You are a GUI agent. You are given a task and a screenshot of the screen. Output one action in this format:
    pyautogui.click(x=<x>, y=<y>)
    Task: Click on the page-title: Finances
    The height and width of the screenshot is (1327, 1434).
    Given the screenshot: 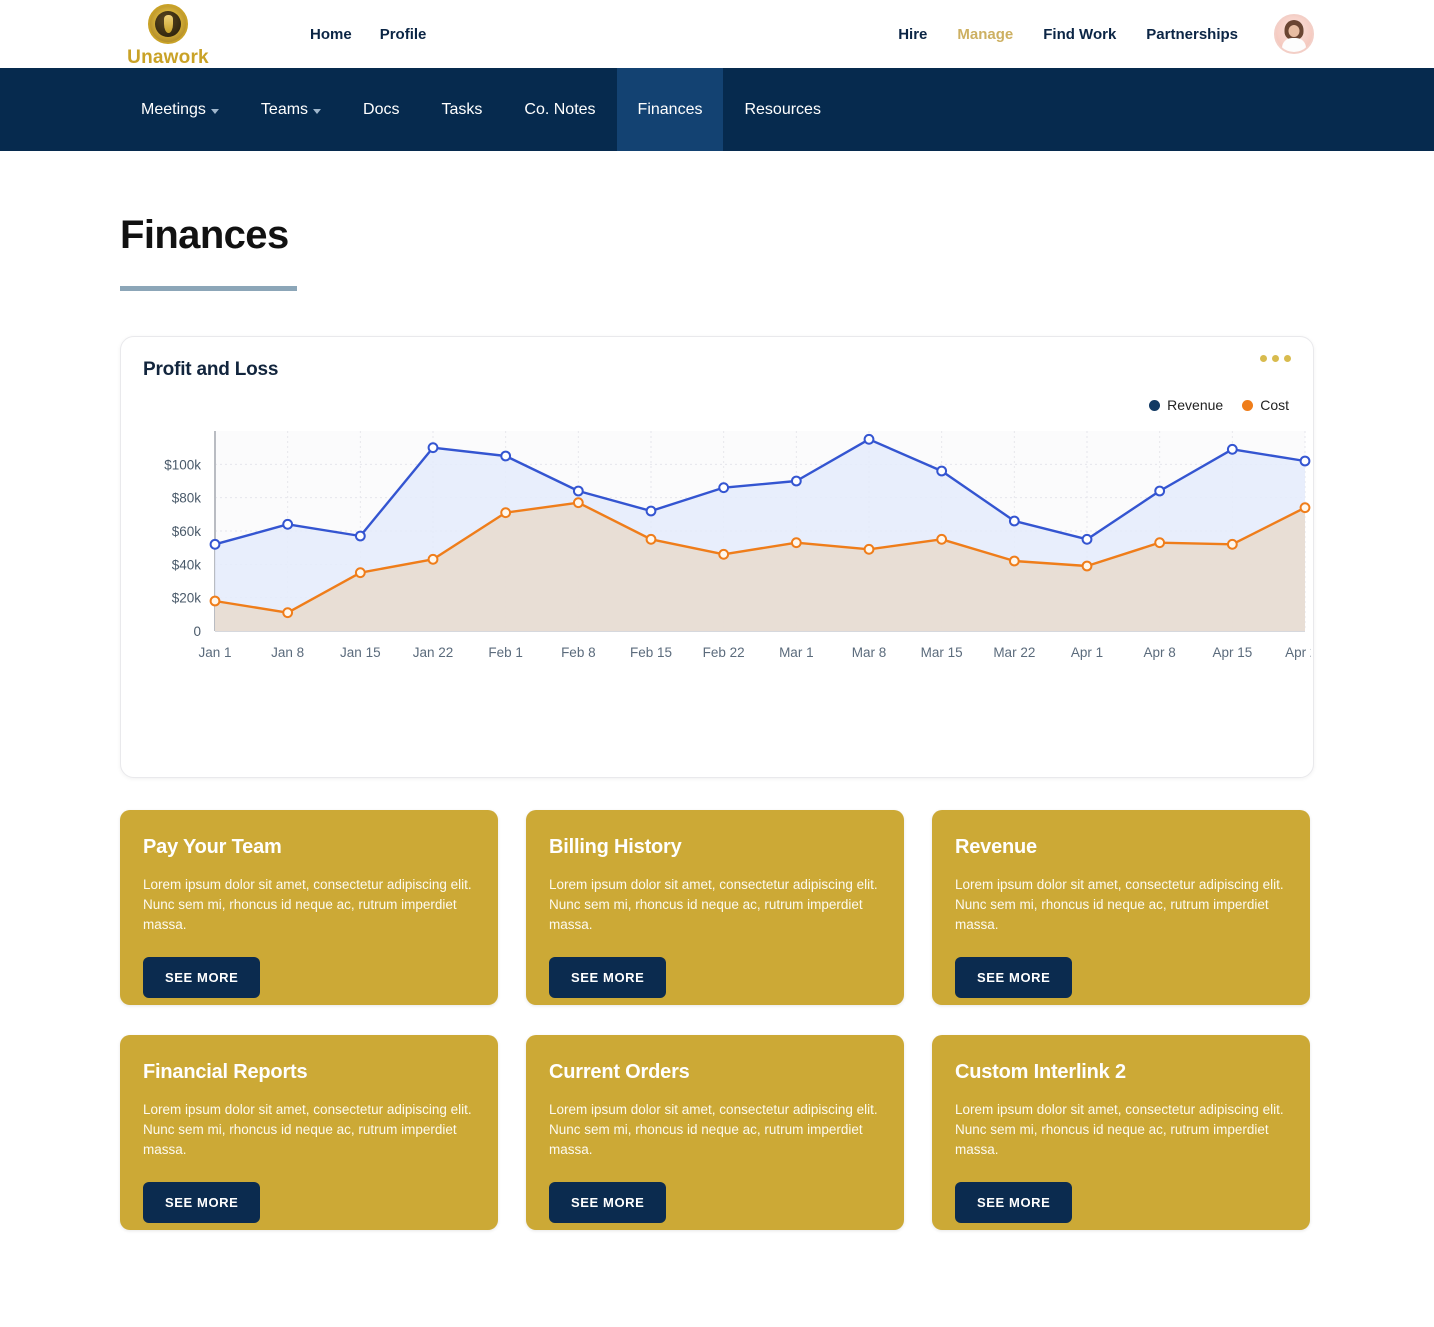 What is the action you would take?
    pyautogui.click(x=204, y=235)
    